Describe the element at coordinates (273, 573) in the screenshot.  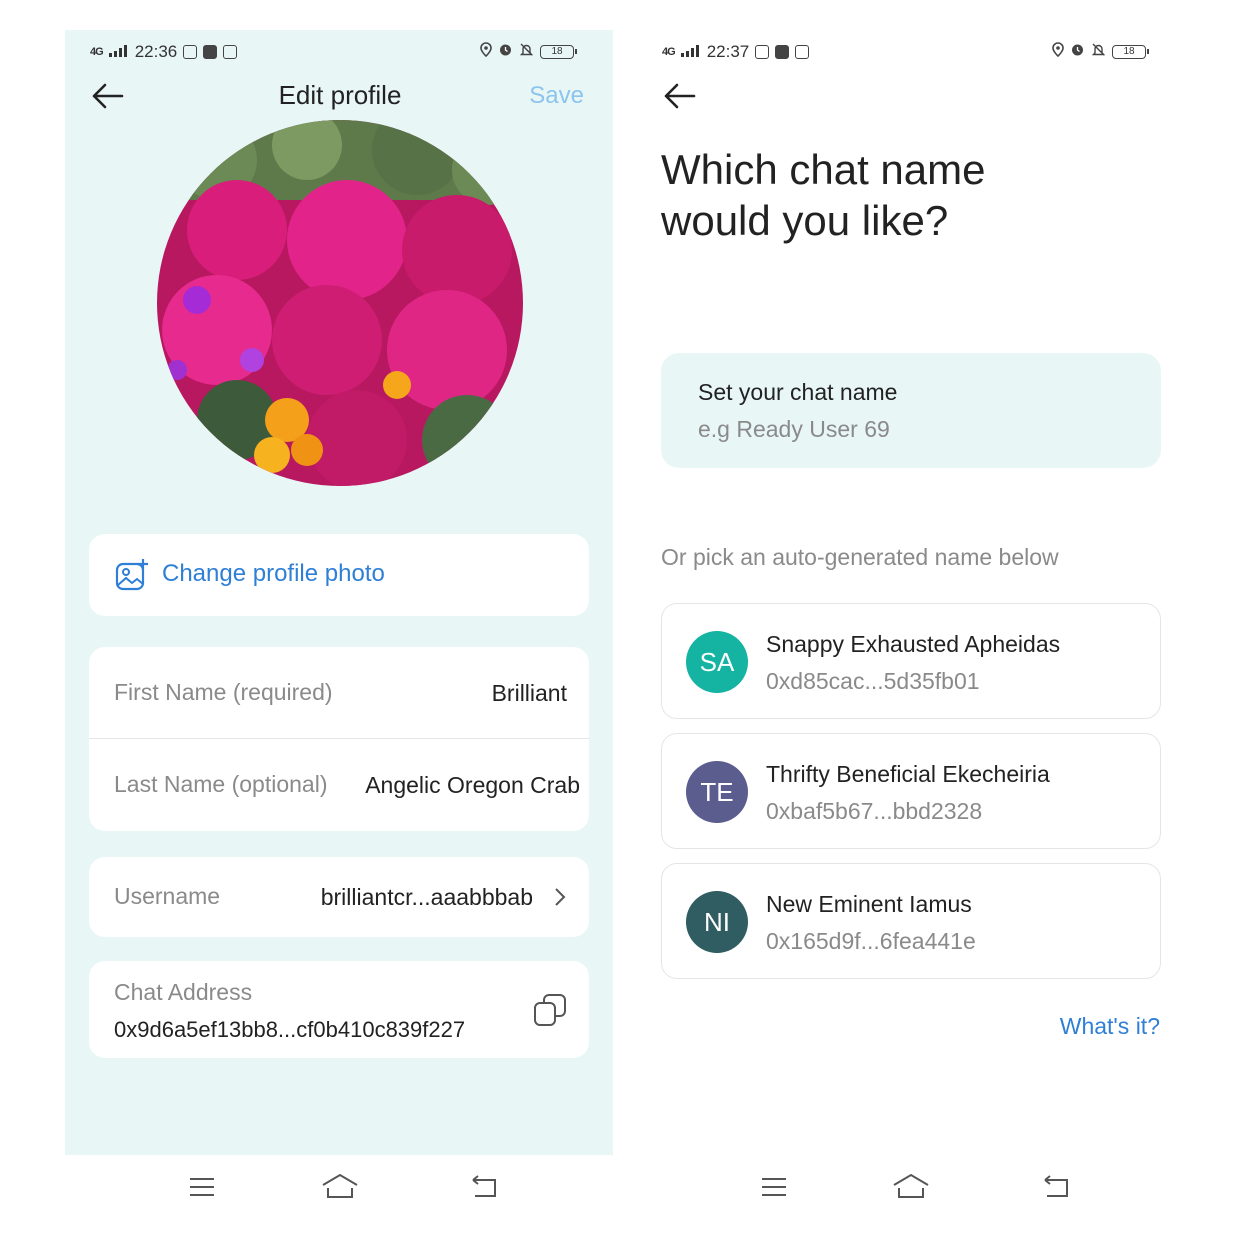
I see `change-photo-label: Change profile photo` at that location.